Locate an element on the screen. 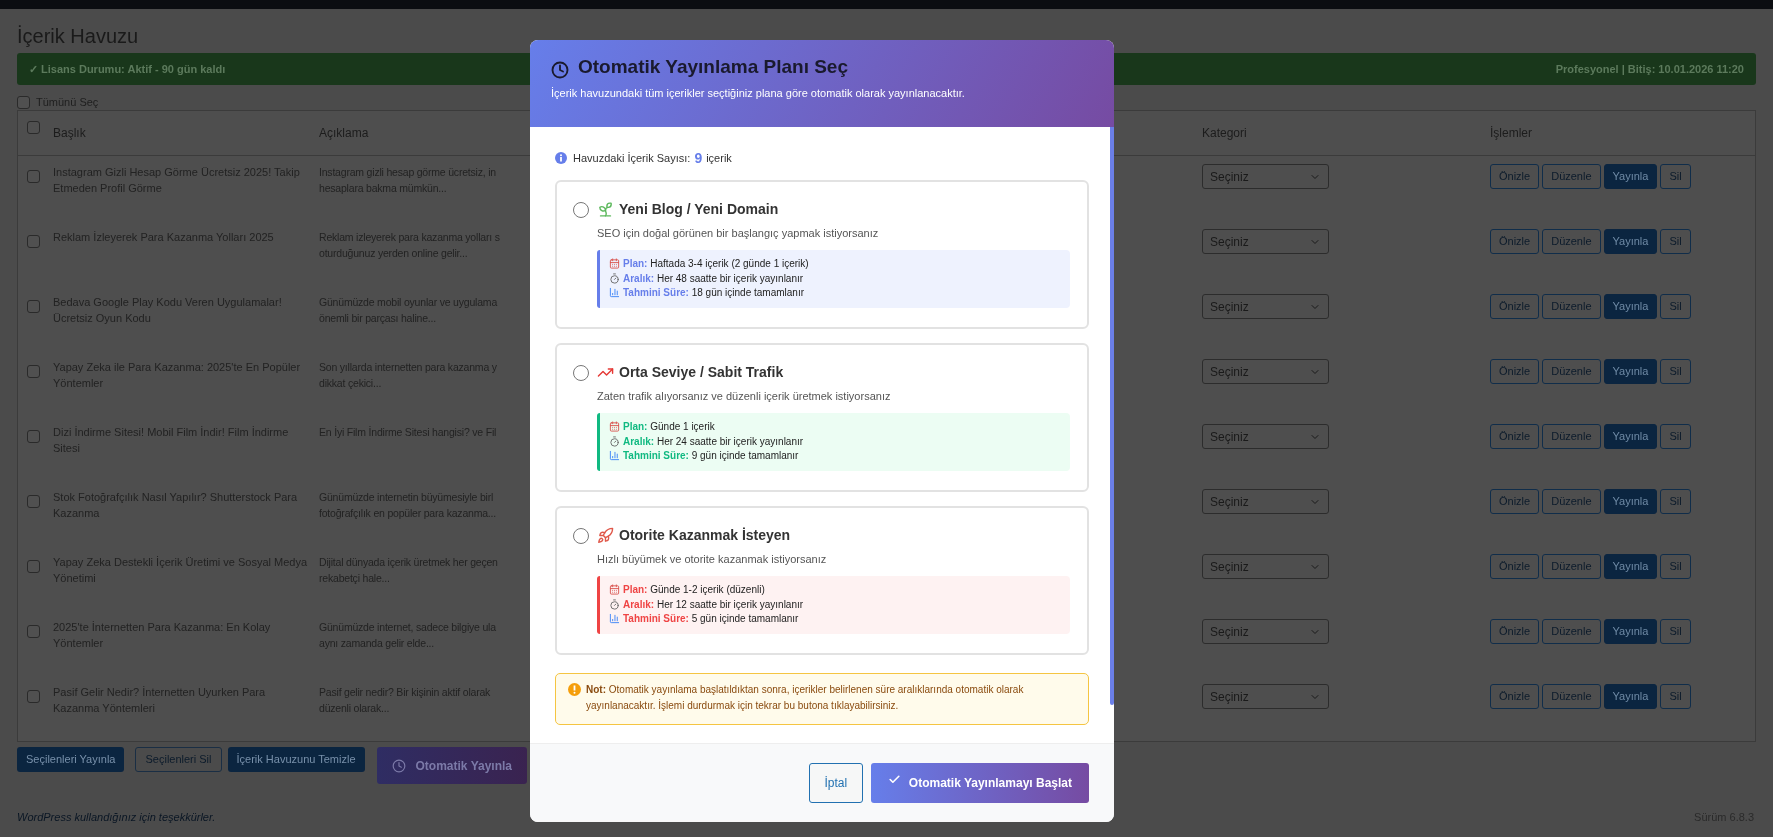 The image size is (1773, 837). sprout-icon is located at coordinates (605, 209).